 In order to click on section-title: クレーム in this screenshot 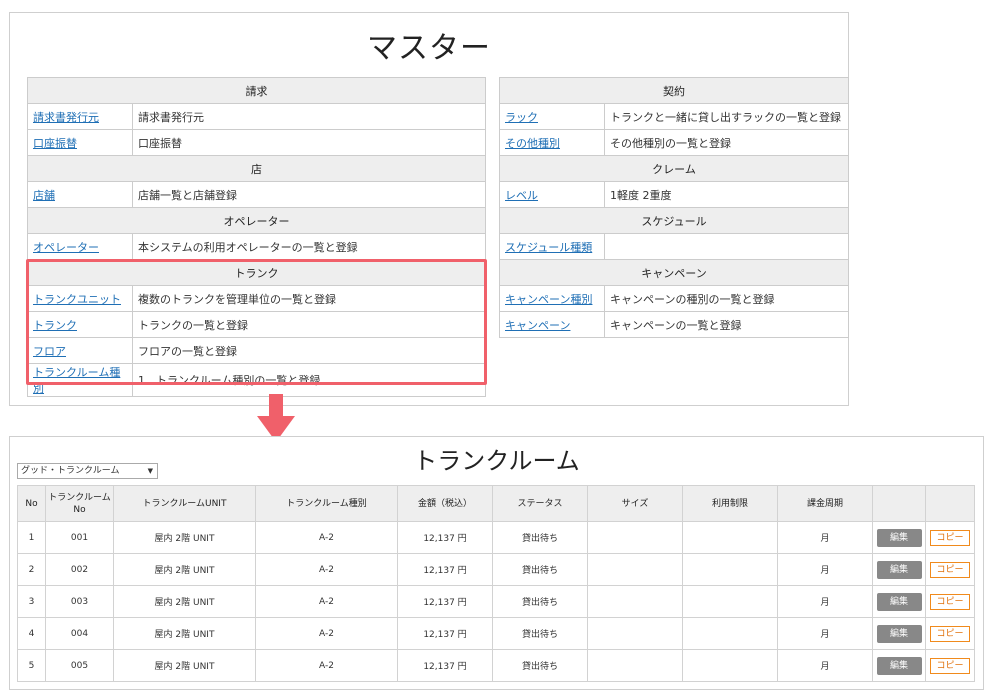, I will do `click(674, 168)`.